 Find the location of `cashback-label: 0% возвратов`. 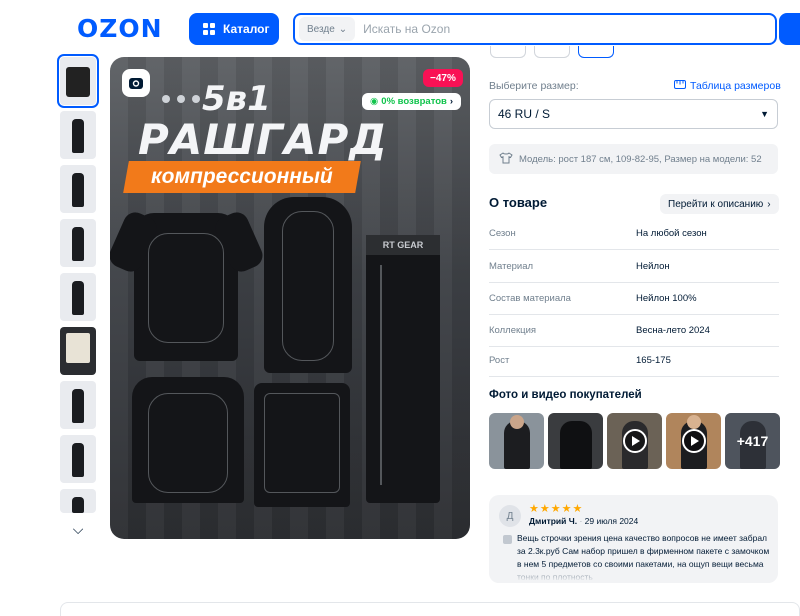

cashback-label: 0% возвратов is located at coordinates (414, 101).